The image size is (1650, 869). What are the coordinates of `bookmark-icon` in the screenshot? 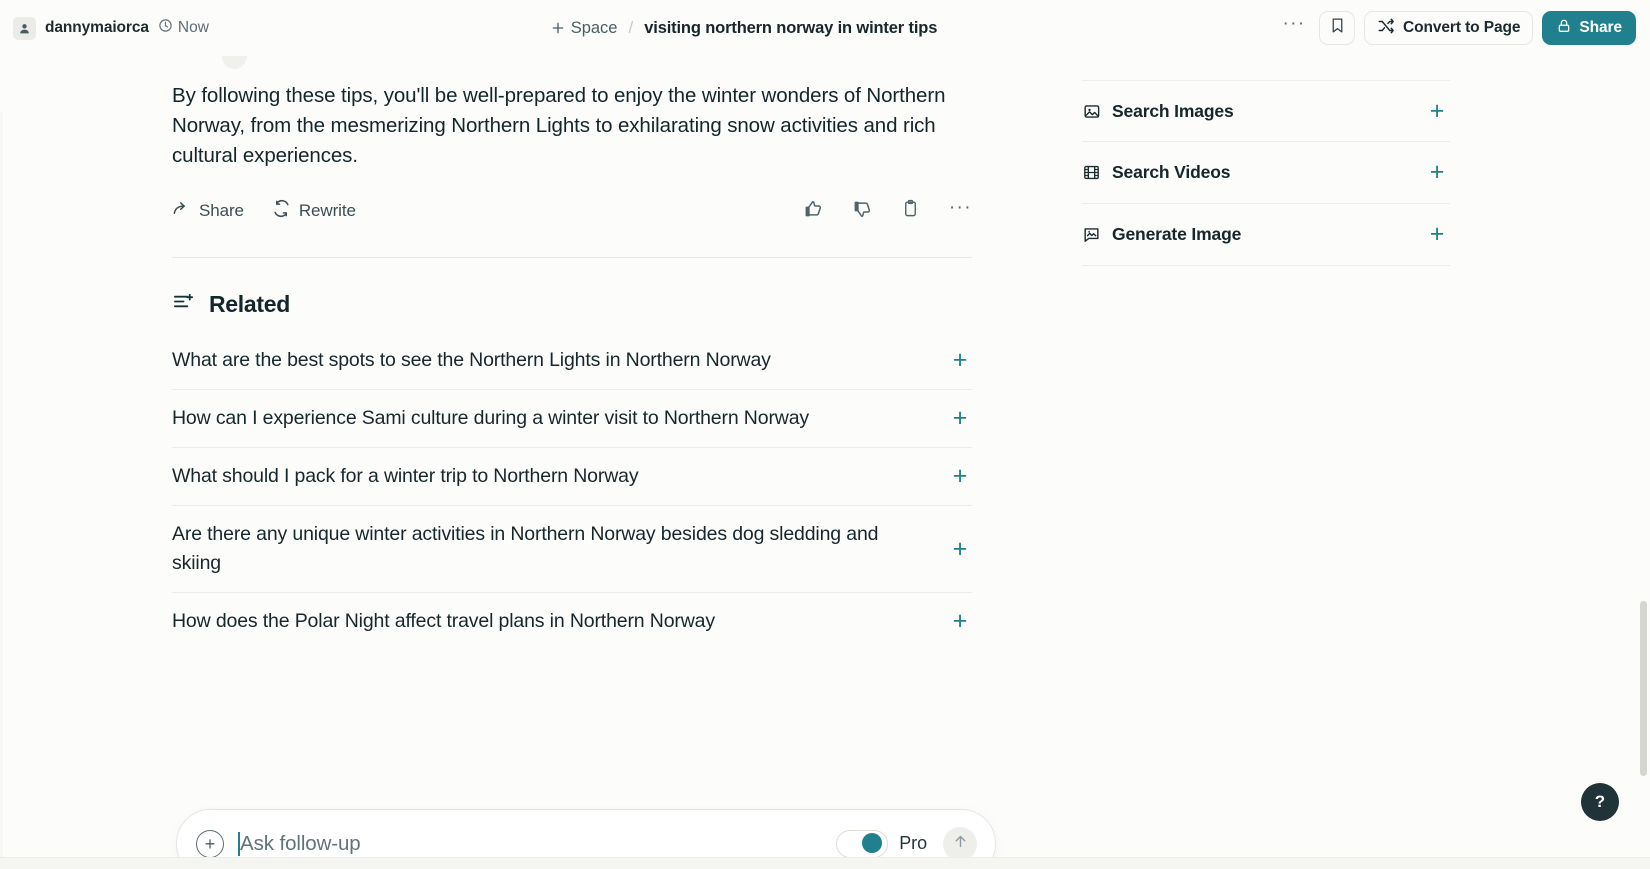 It's located at (1337, 28).